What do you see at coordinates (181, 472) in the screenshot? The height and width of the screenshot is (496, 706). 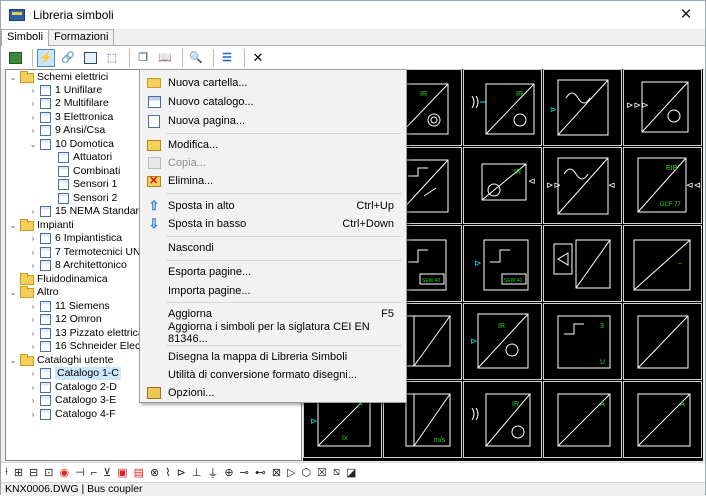 I see `diode-symbol-icon: ⊳` at bounding box center [181, 472].